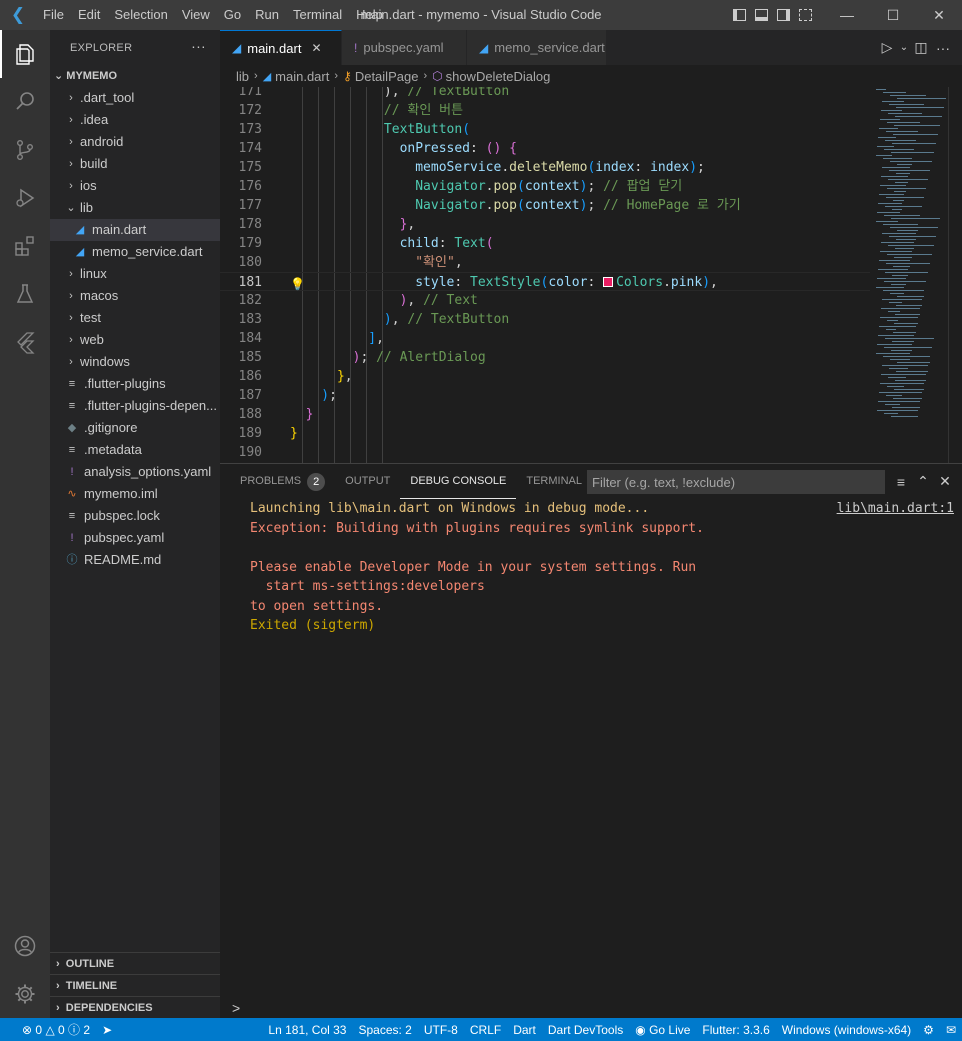 The height and width of the screenshot is (1041, 962). Describe the element at coordinates (545, 414) in the screenshot. I see `code-line: 188 }` at that location.